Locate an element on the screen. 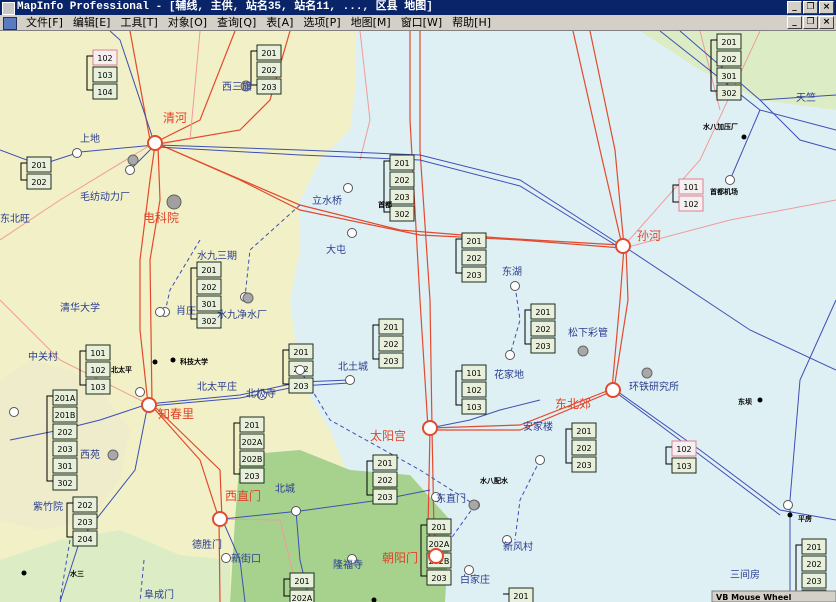  place-label: 阜成门 is located at coordinates (159, 594).